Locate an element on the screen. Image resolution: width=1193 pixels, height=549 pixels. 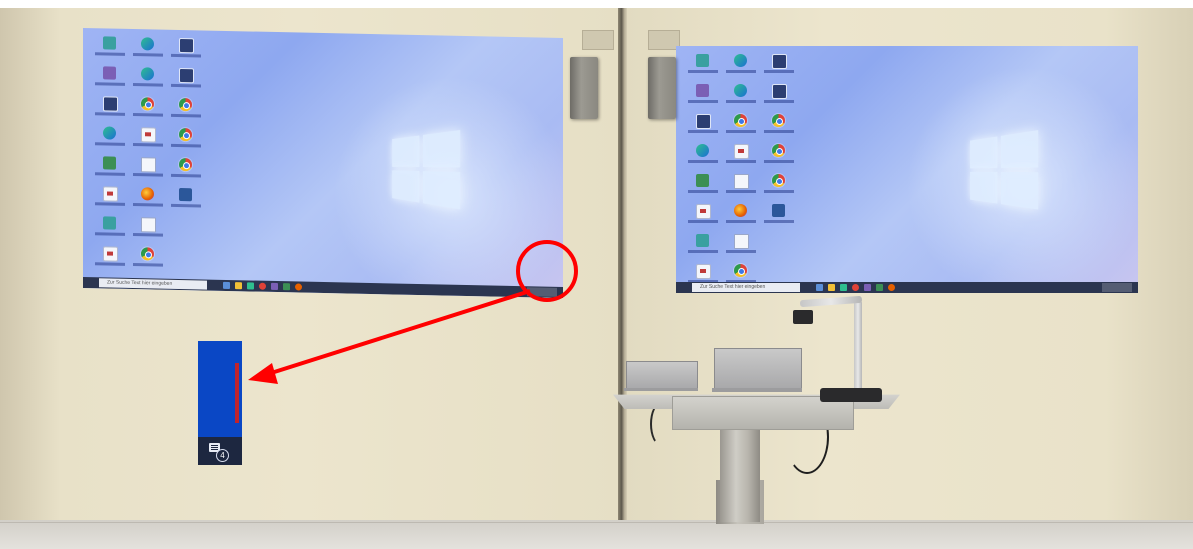
arrow-icon is located at coordinates (399, 332).